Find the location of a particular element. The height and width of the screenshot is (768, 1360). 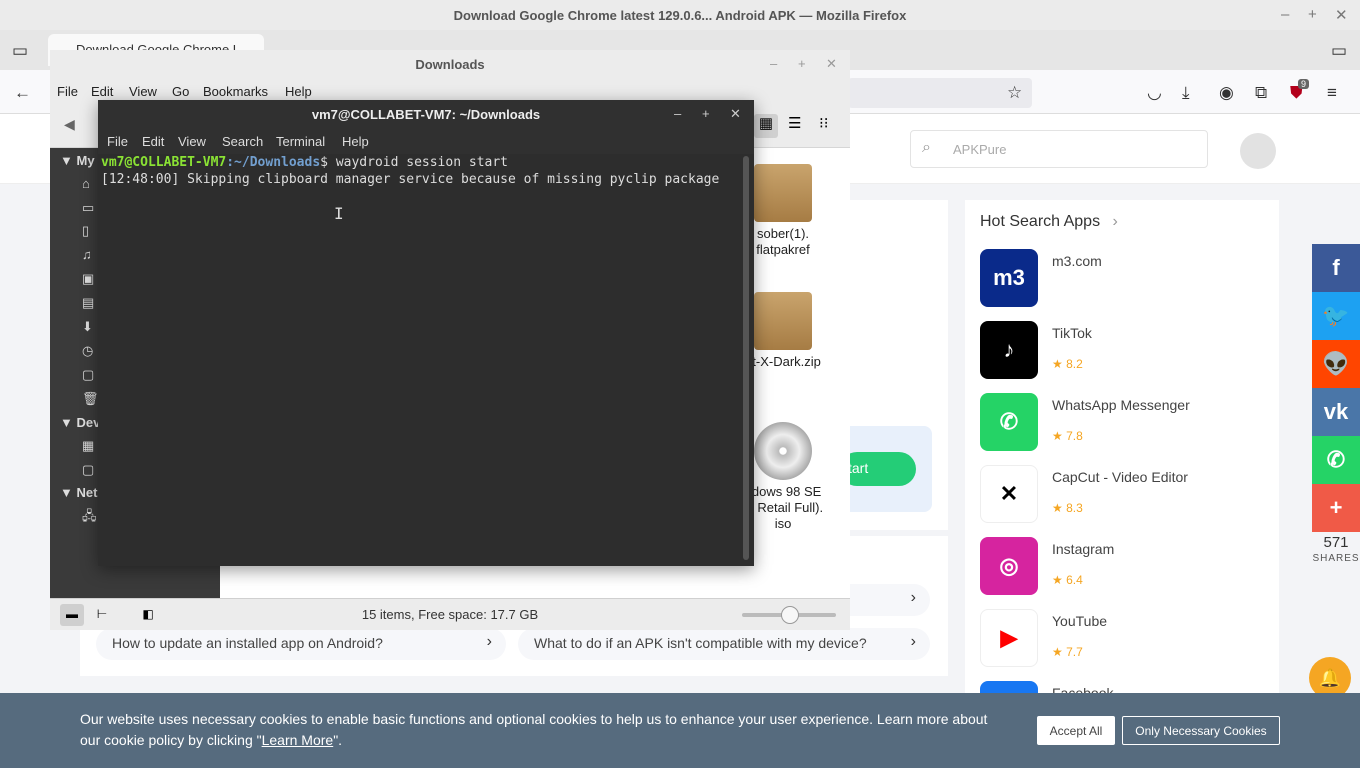

pictures-icon: ▣ is located at coordinates (90, 279).